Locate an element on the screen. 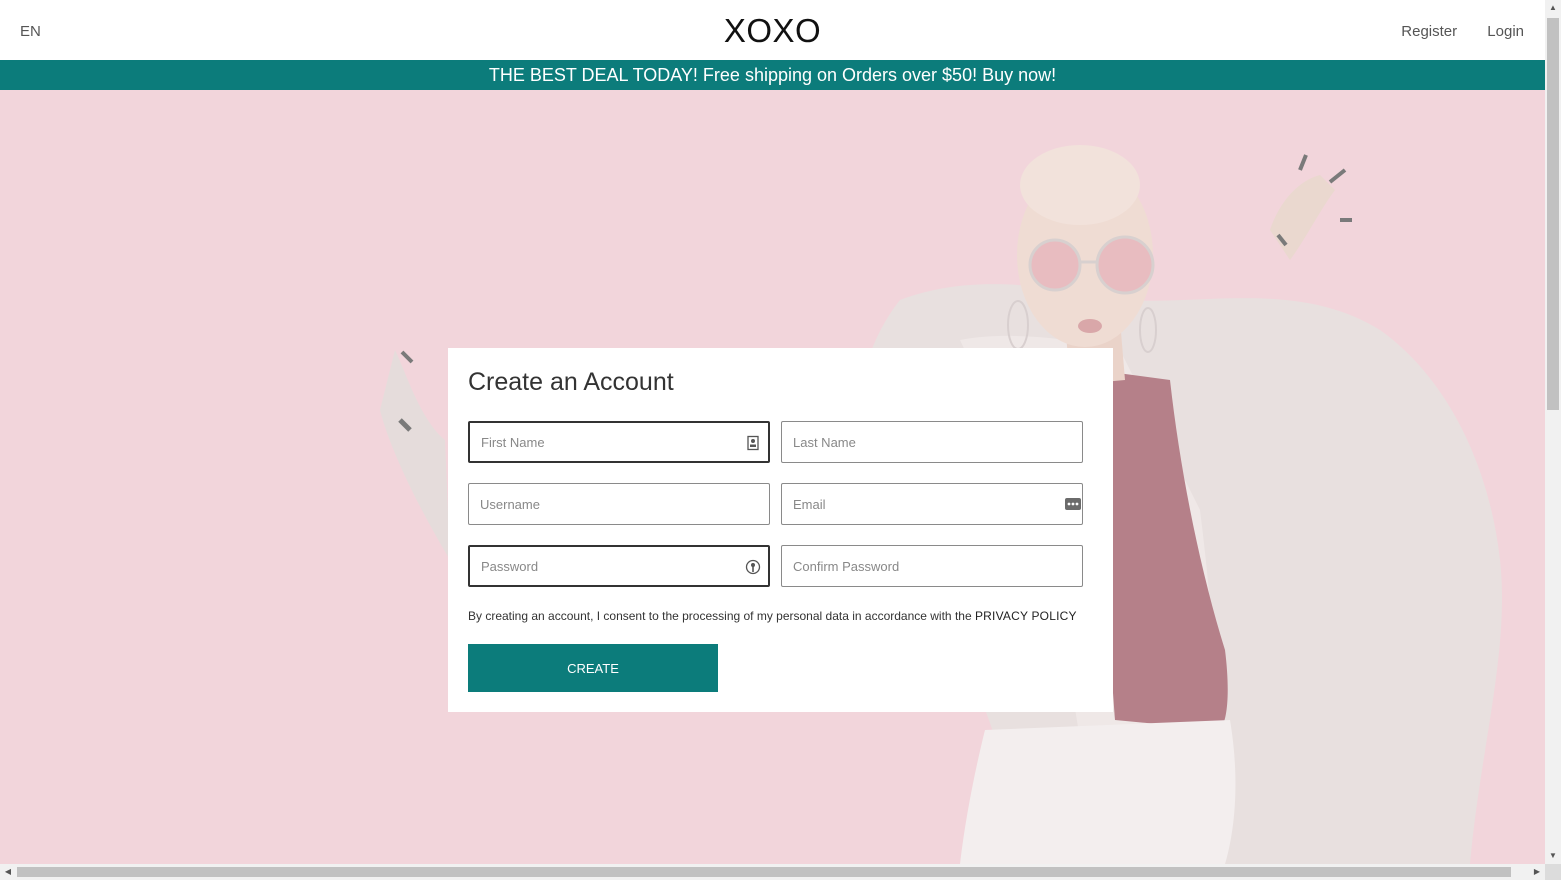 This screenshot has height=880, width=1561. password-dots-icon is located at coordinates (1073, 504).